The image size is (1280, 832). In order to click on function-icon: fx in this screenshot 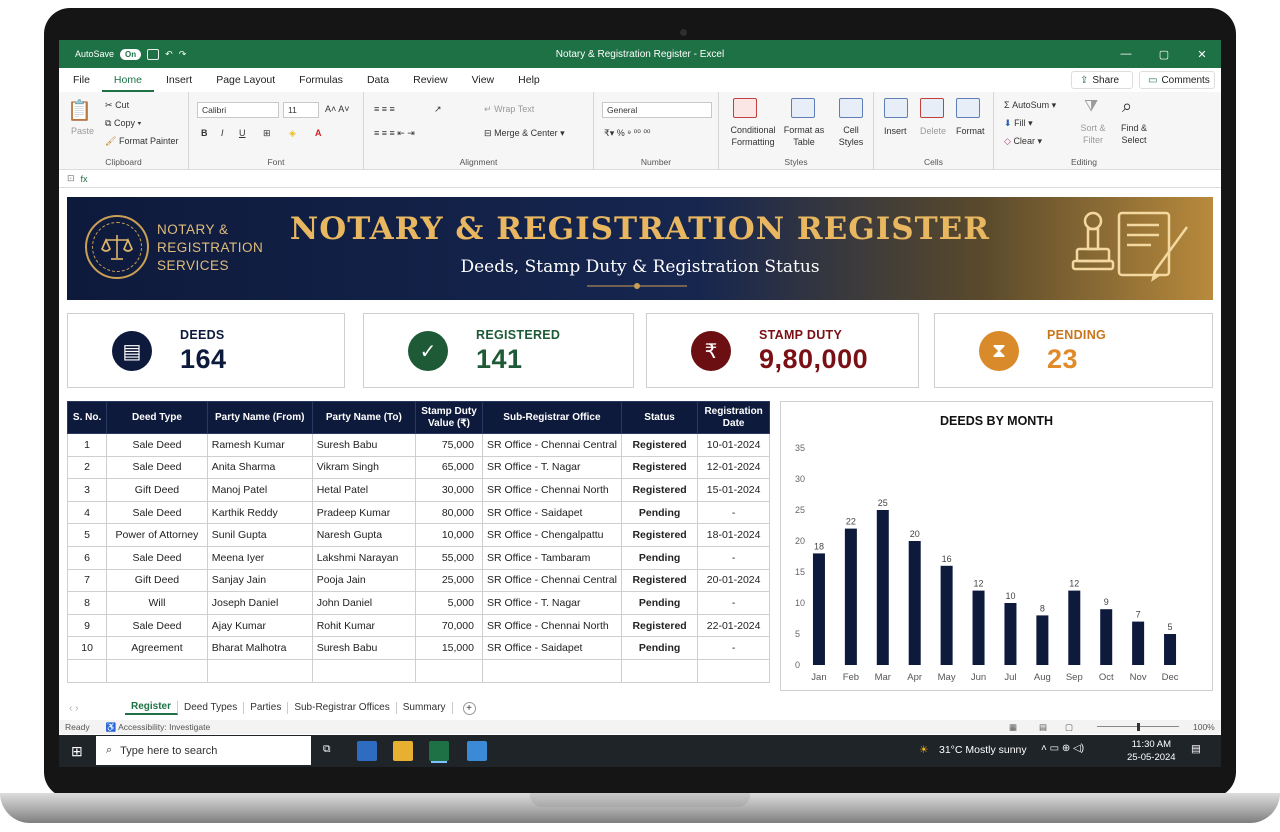, I will do `click(84, 179)`.